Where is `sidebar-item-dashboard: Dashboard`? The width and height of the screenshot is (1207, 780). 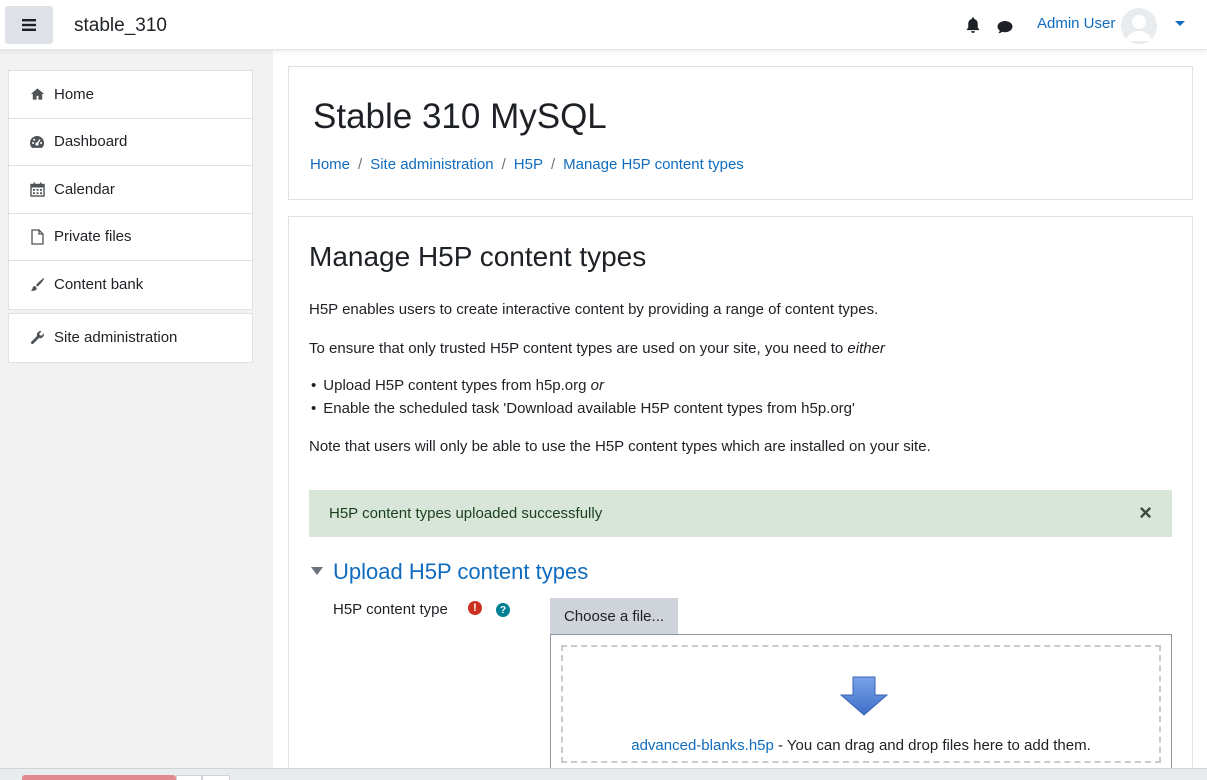
sidebar-item-dashboard: Dashboard is located at coordinates (130, 142).